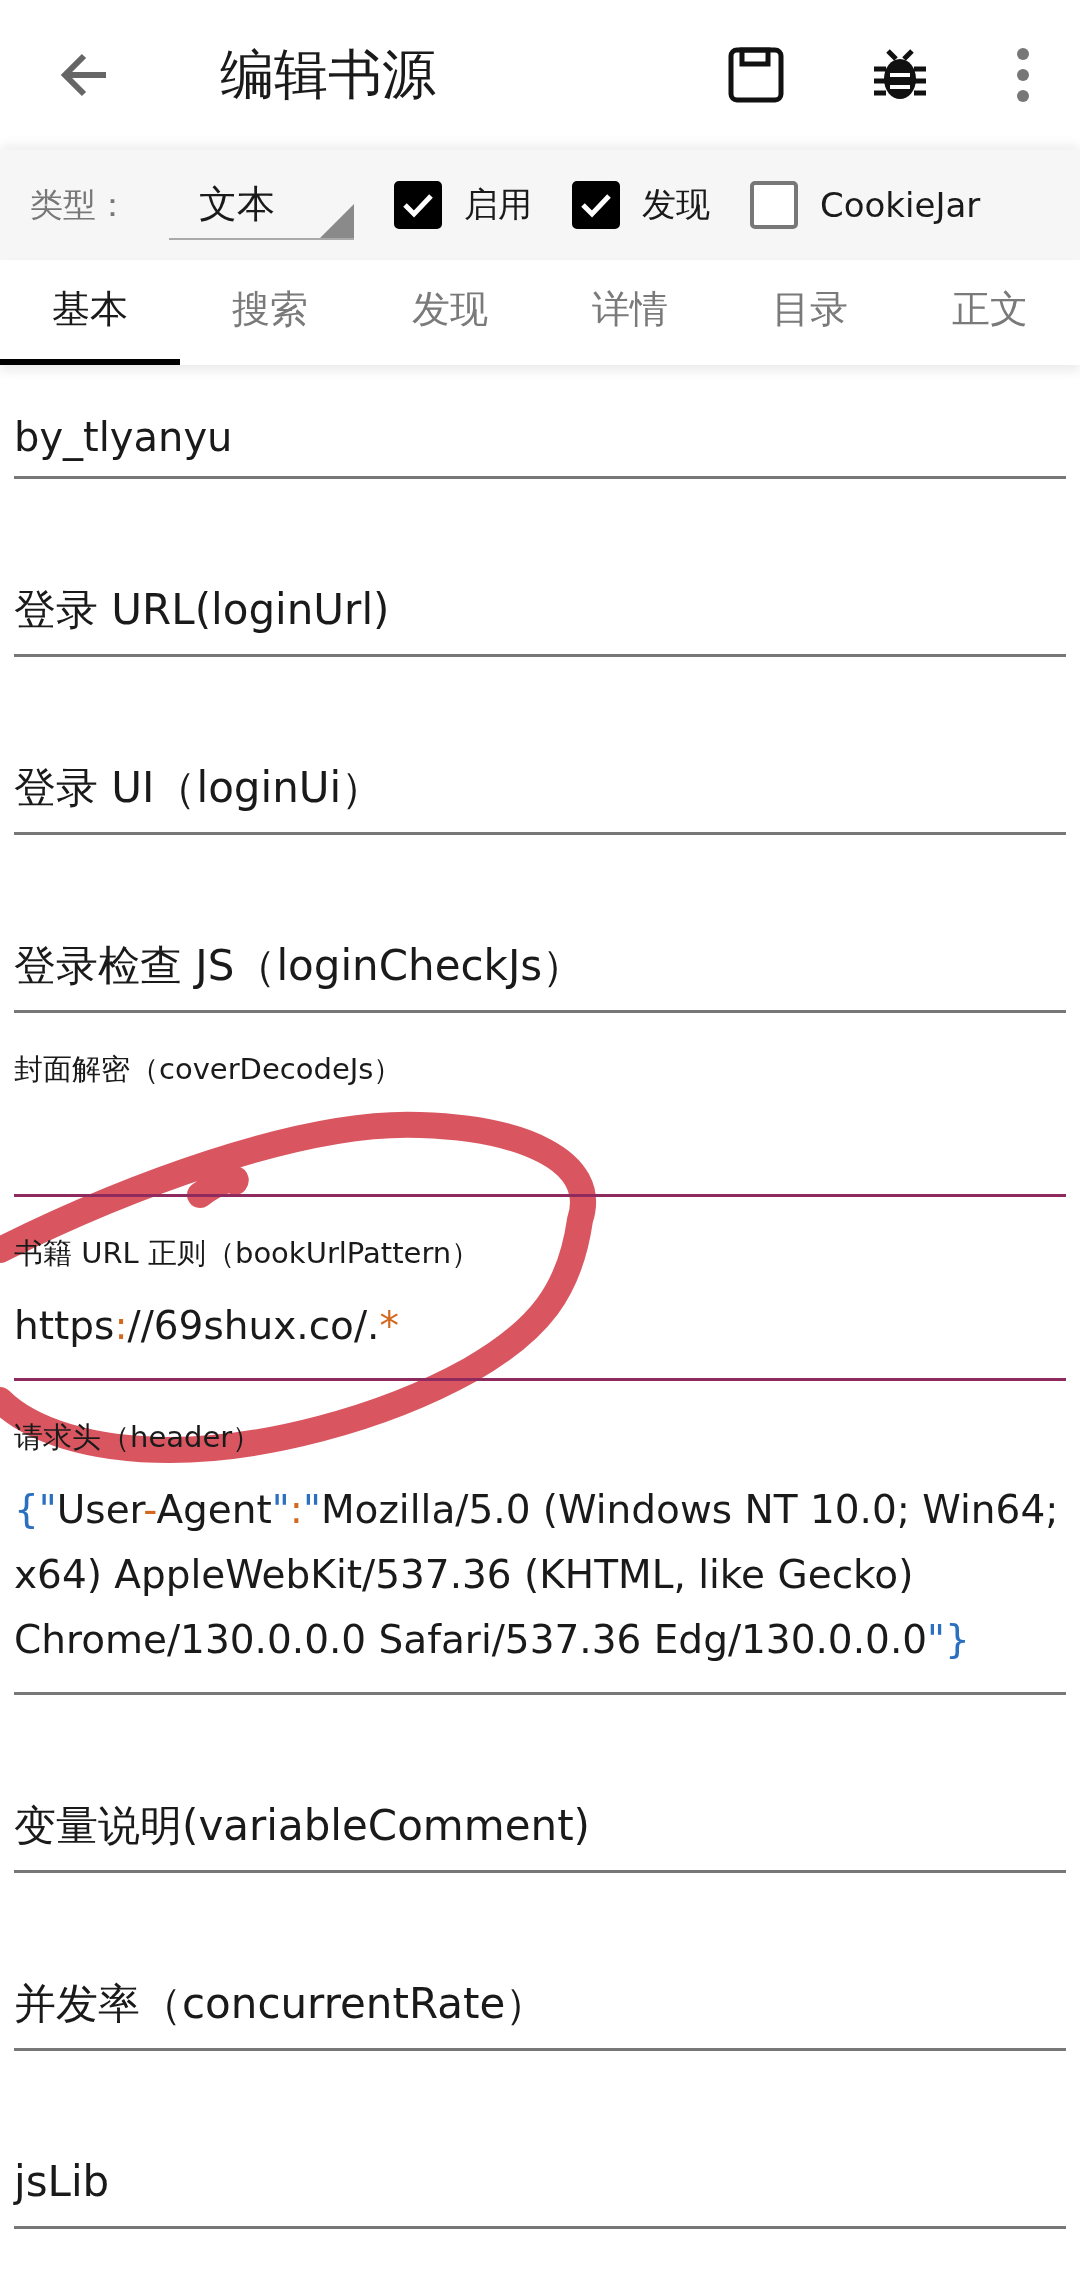 The image size is (1080, 2289). Describe the element at coordinates (540, 437) in the screenshot. I see `input-field: by_tlyanyu` at that location.